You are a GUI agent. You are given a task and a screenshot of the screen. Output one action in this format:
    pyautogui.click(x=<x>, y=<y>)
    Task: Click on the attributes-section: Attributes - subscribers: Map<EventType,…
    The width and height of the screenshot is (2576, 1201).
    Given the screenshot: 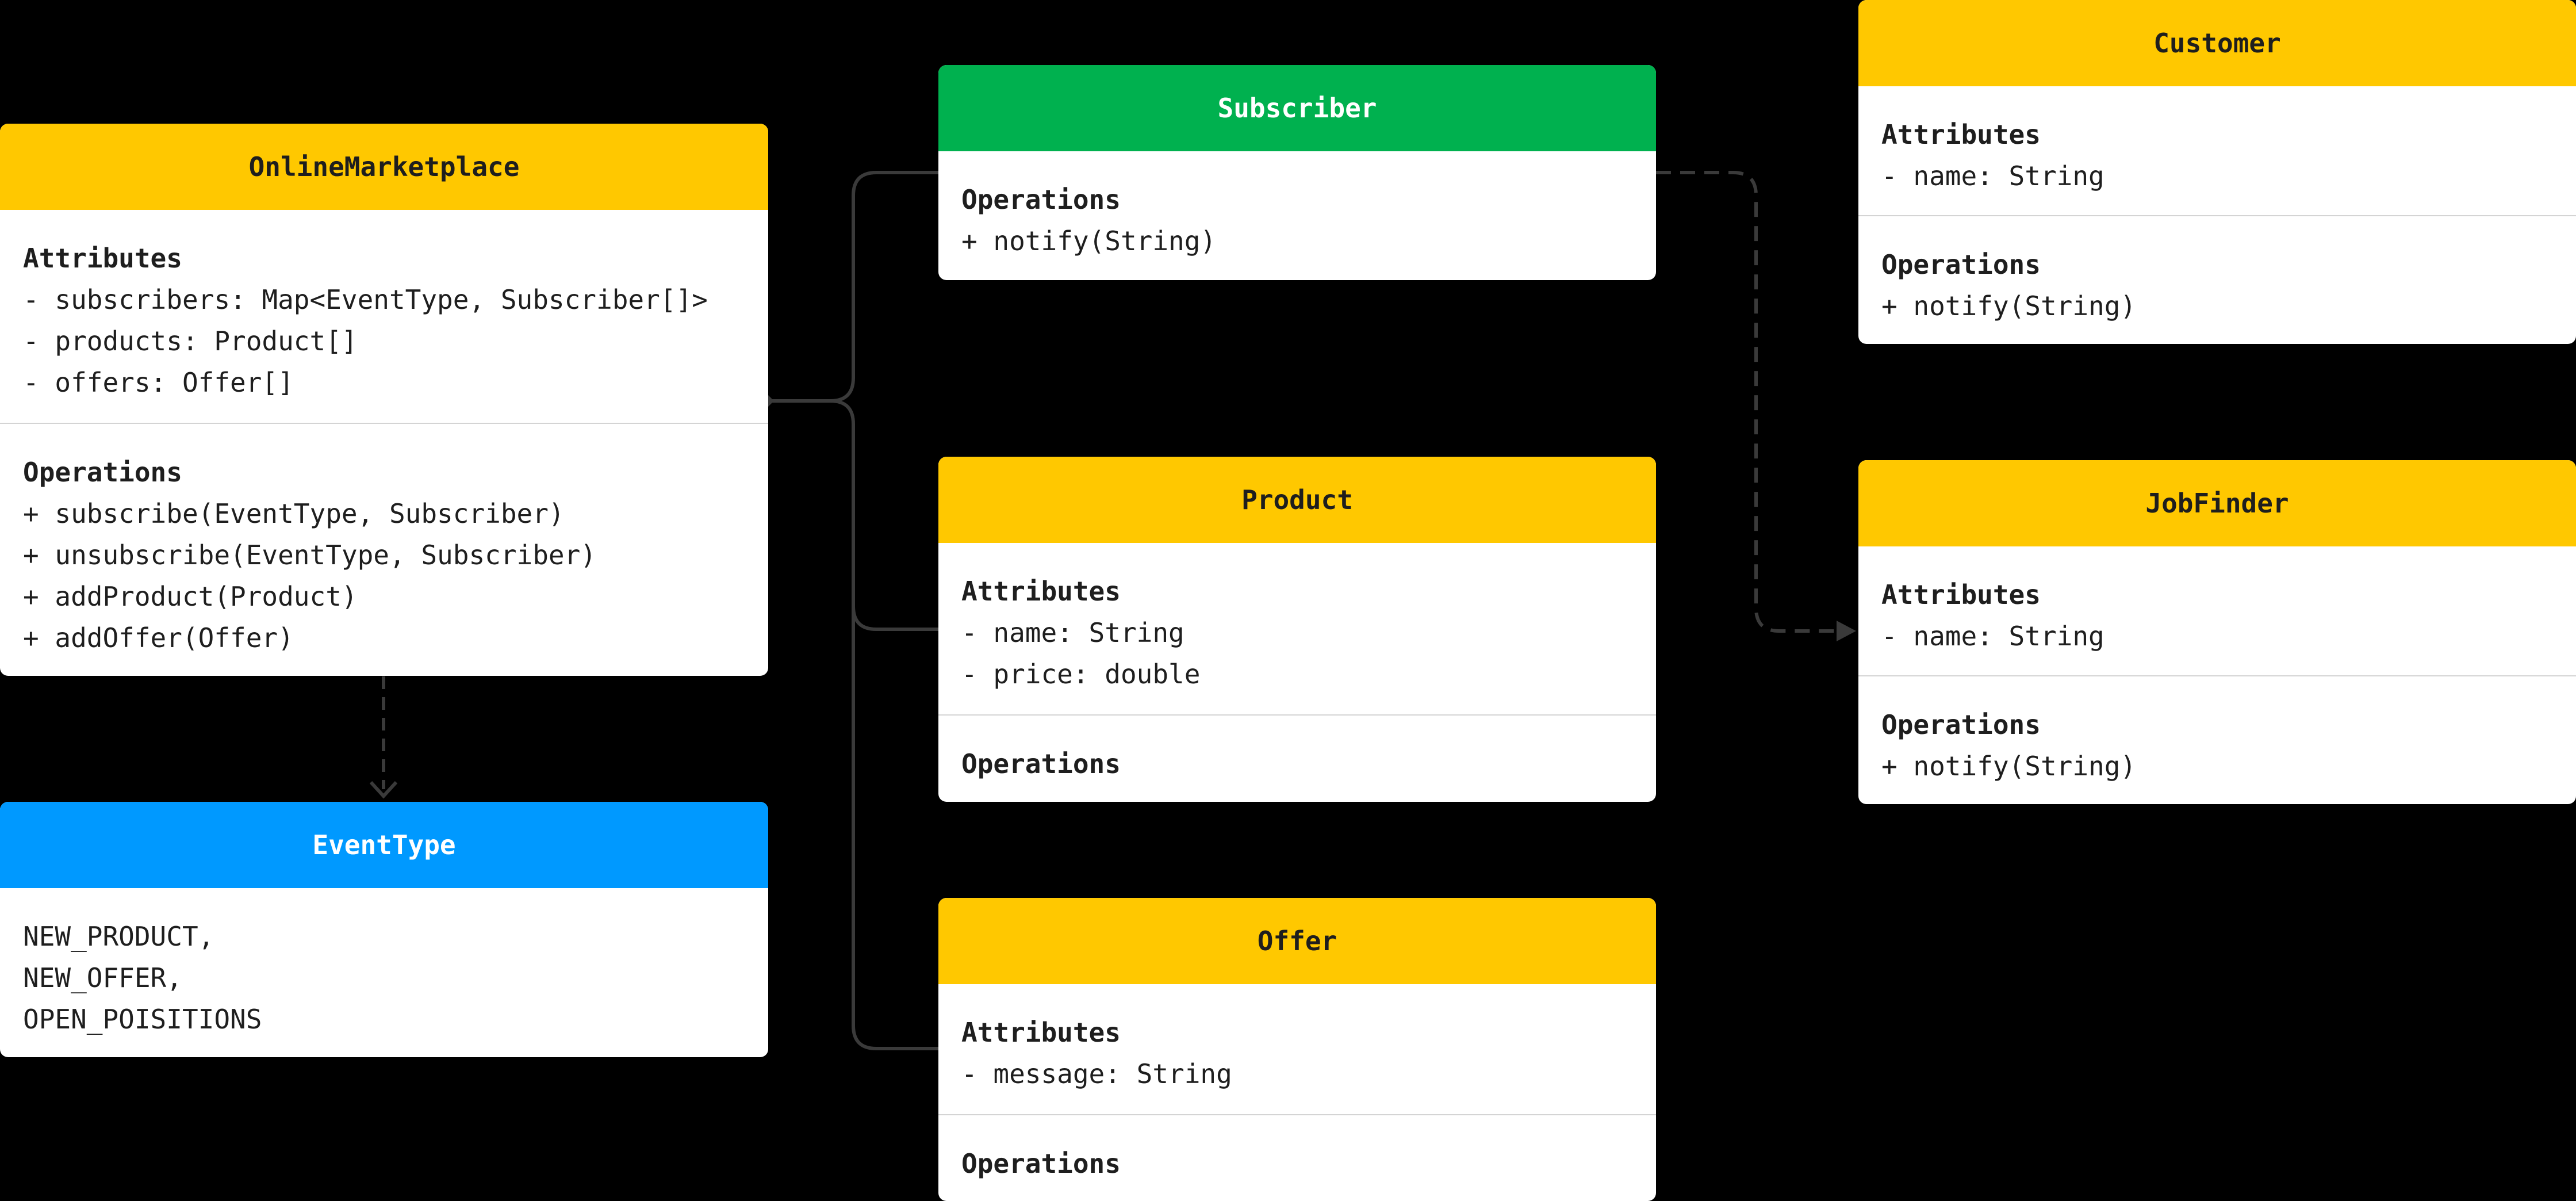 What is the action you would take?
    pyautogui.click(x=384, y=317)
    